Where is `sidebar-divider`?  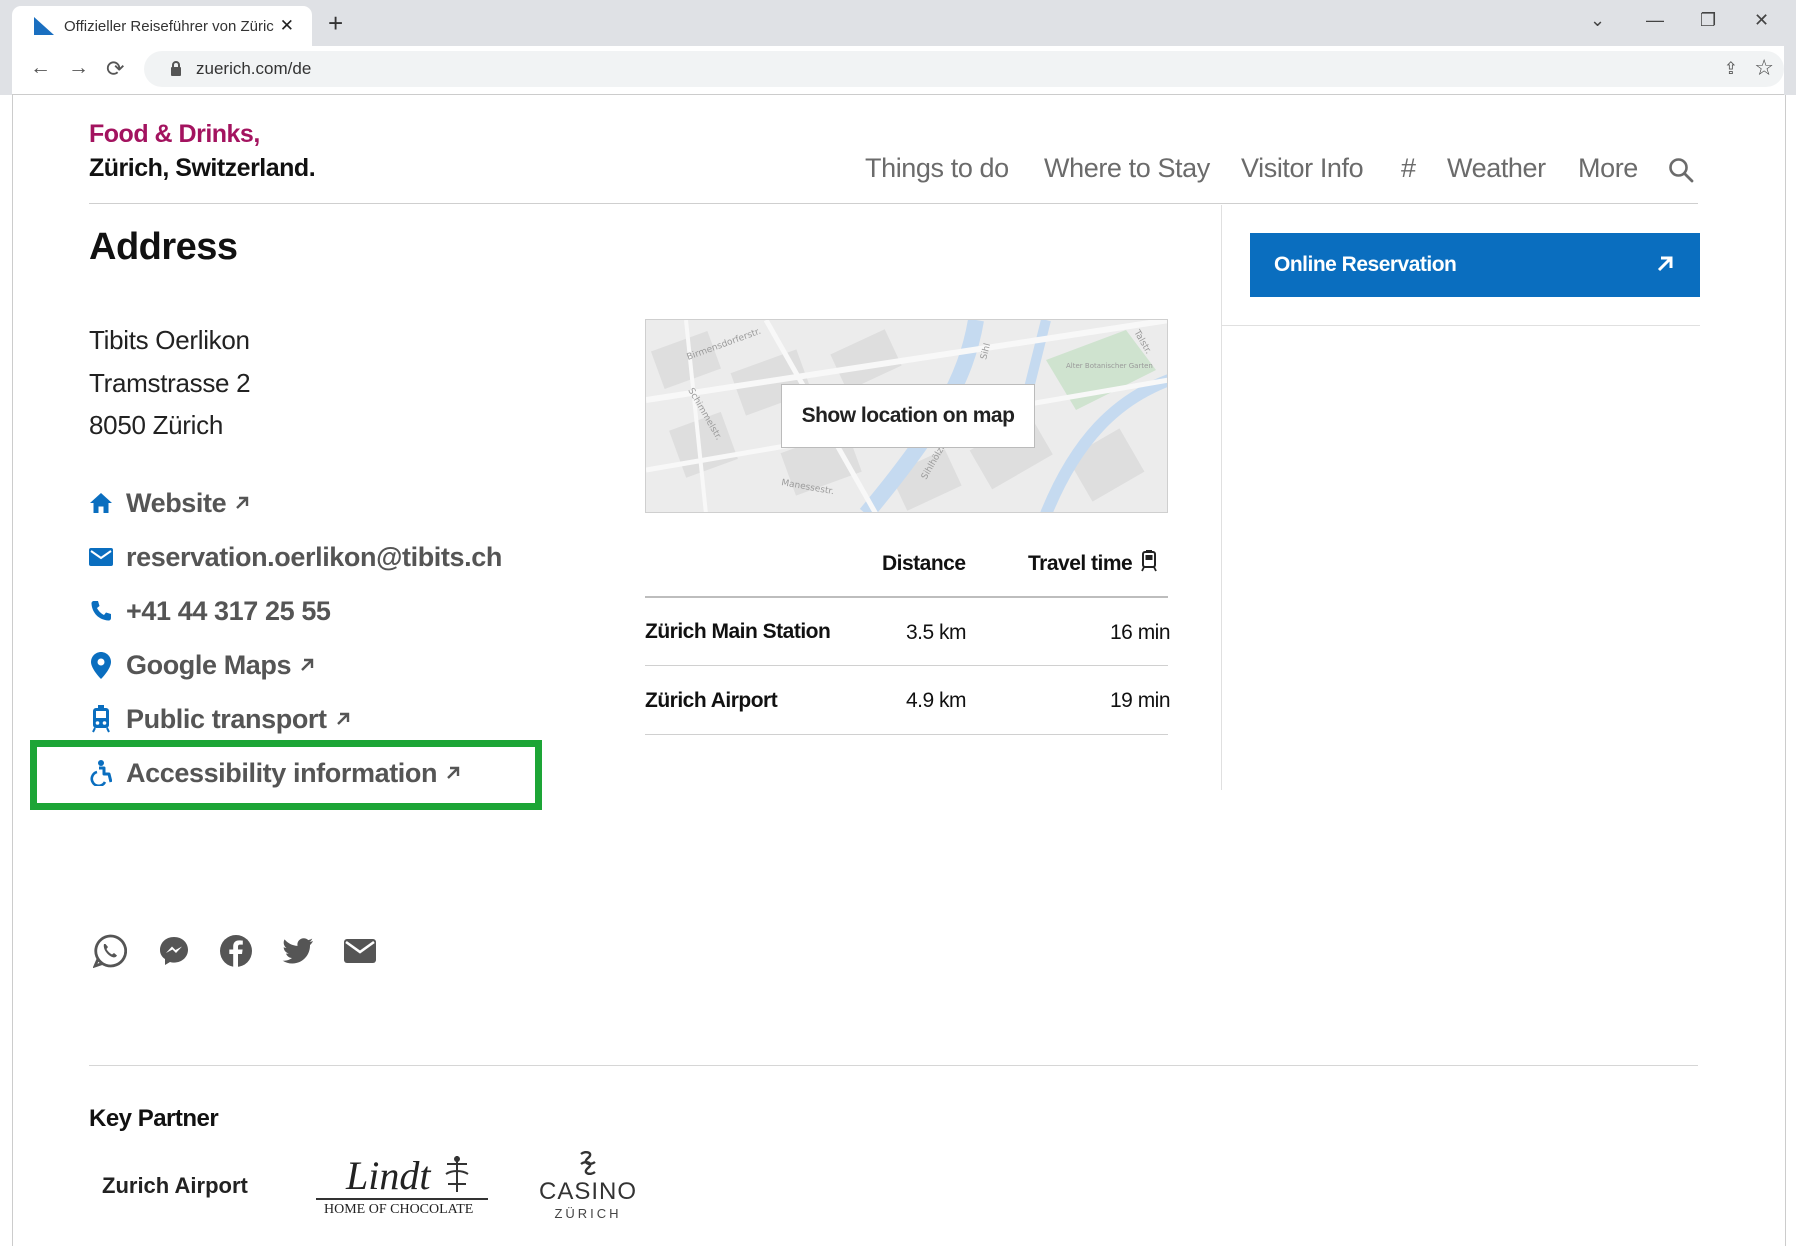 sidebar-divider is located at coordinates (1221, 497).